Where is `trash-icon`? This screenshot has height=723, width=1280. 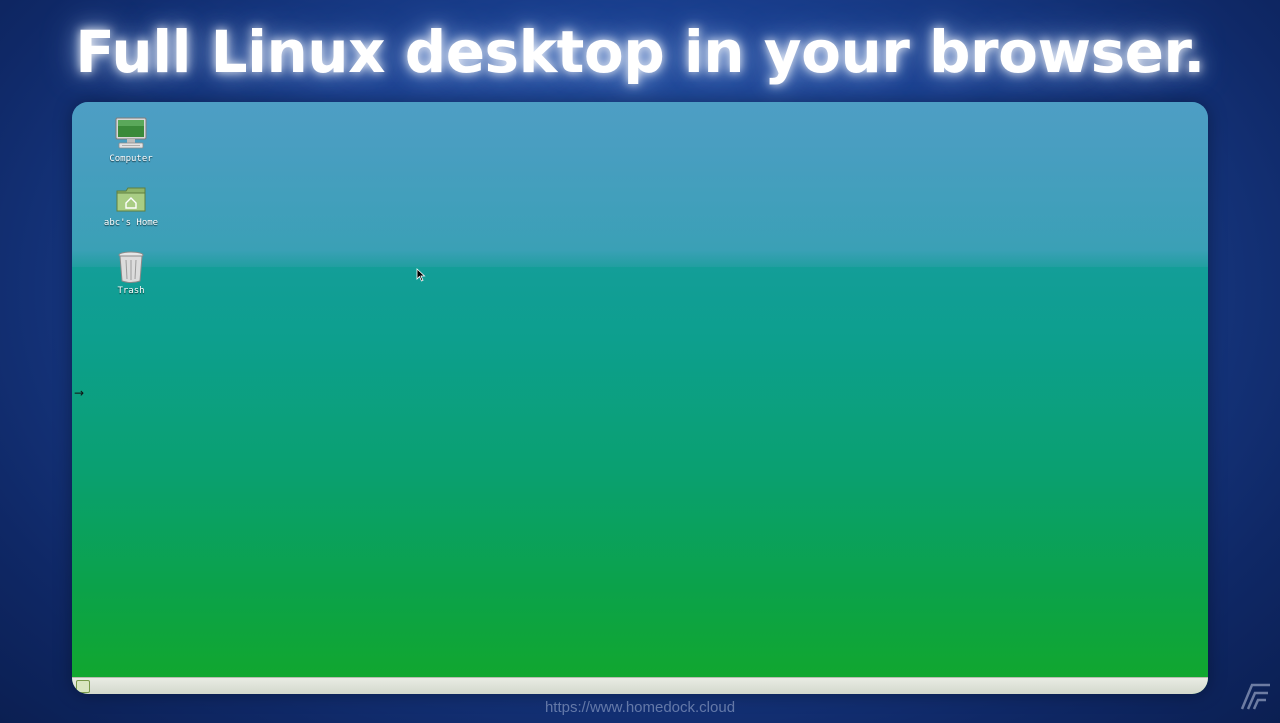
trash-icon is located at coordinates (131, 267).